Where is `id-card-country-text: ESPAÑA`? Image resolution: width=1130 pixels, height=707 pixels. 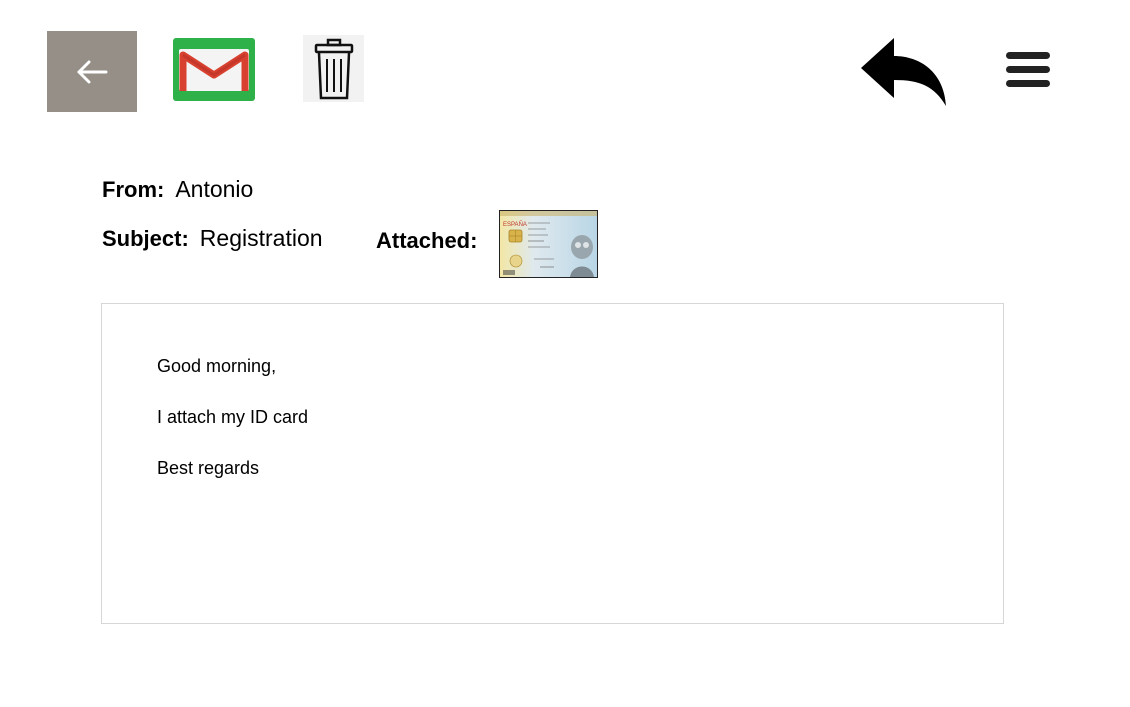
id-card-country-text: ESPAÑA is located at coordinates (515, 224).